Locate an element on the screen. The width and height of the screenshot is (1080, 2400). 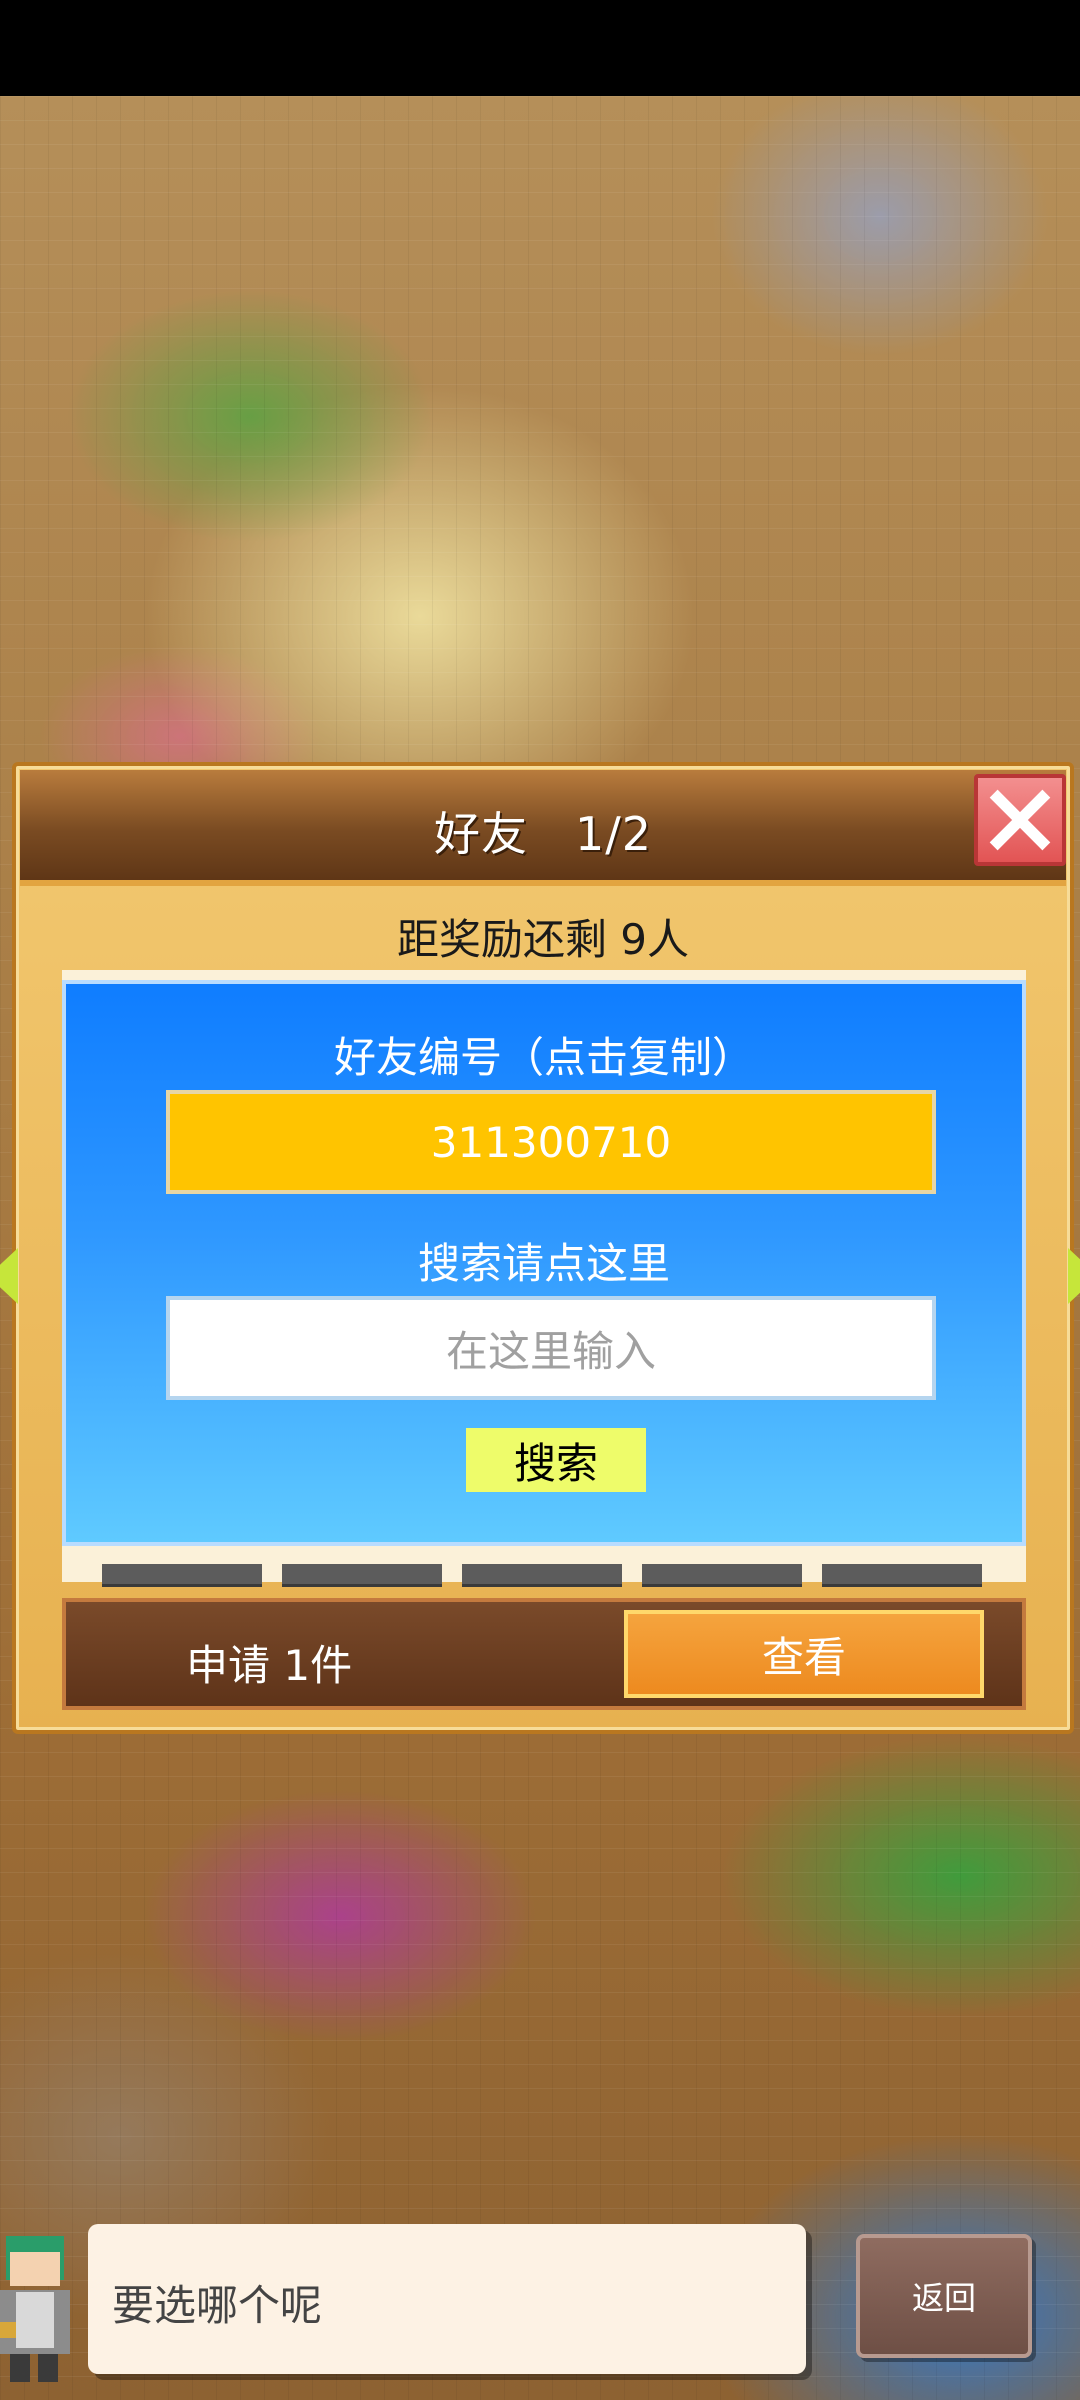
close-icon is located at coordinates (1020, 820).